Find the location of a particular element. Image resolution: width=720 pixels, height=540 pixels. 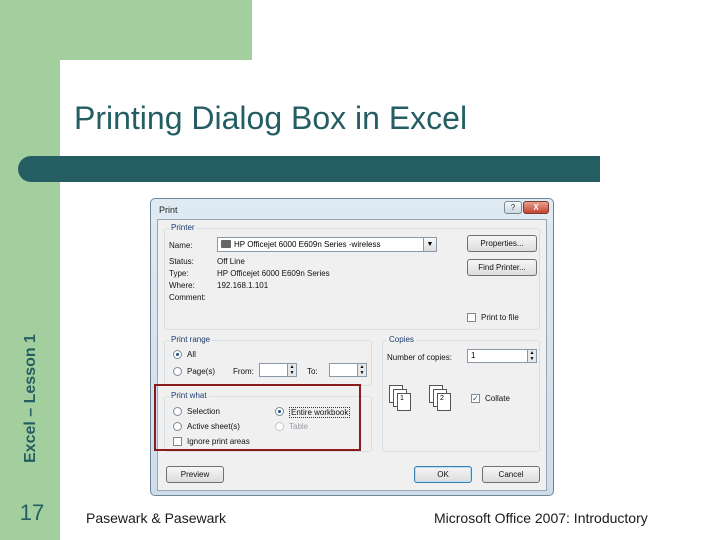

page-icon: 1 is located at coordinates (404, 402).